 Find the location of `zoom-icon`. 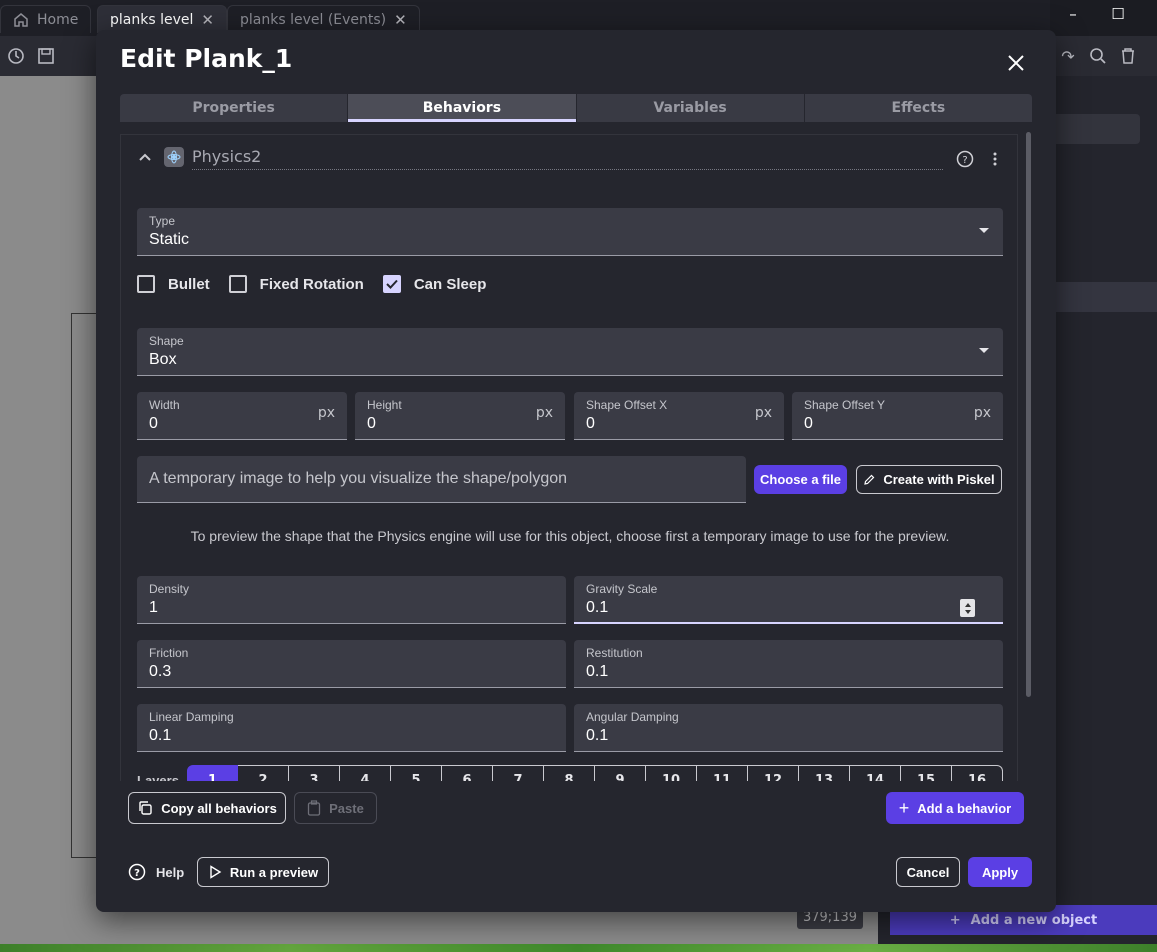

zoom-icon is located at coordinates (1098, 56).